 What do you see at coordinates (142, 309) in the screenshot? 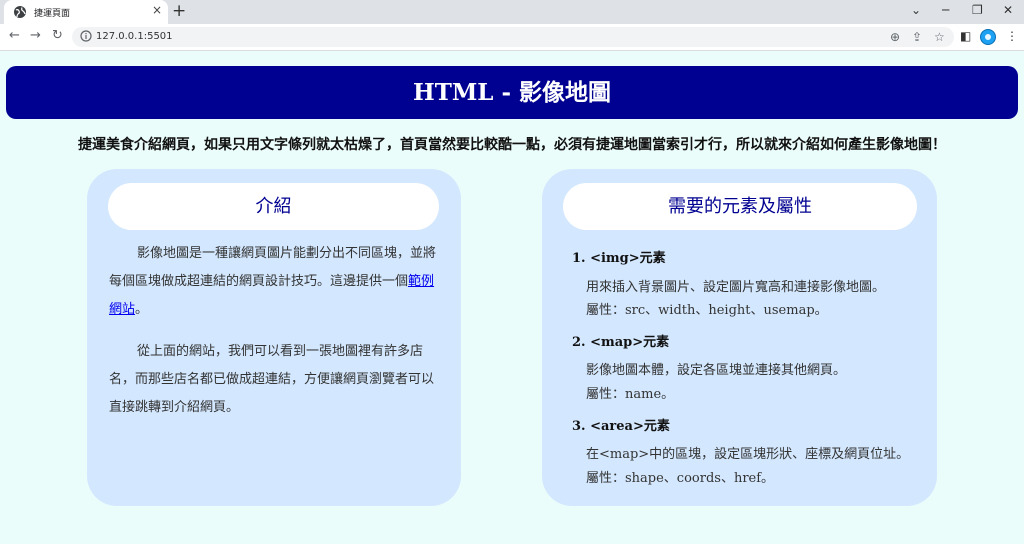
I see `intro-paragraph-1-end: 。` at bounding box center [142, 309].